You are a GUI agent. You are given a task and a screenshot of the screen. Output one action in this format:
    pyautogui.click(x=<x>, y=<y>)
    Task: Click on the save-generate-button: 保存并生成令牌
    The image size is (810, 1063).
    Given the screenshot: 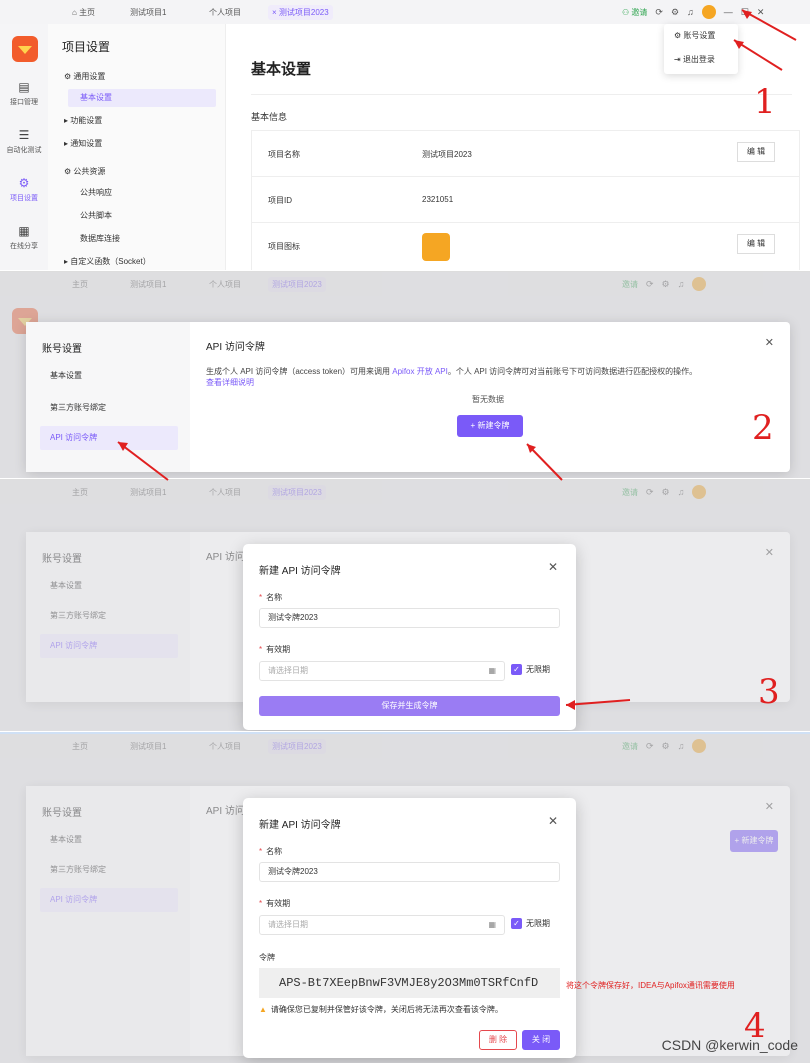 What is the action you would take?
    pyautogui.click(x=409, y=706)
    